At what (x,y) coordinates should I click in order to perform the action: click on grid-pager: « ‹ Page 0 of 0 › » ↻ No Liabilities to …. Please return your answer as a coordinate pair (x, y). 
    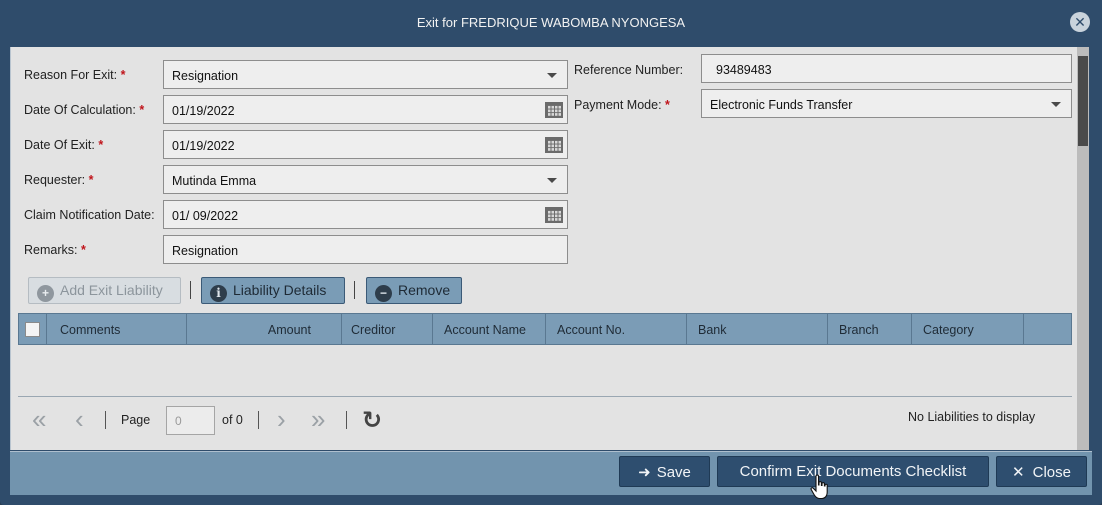
    Looking at the image, I should click on (545, 420).